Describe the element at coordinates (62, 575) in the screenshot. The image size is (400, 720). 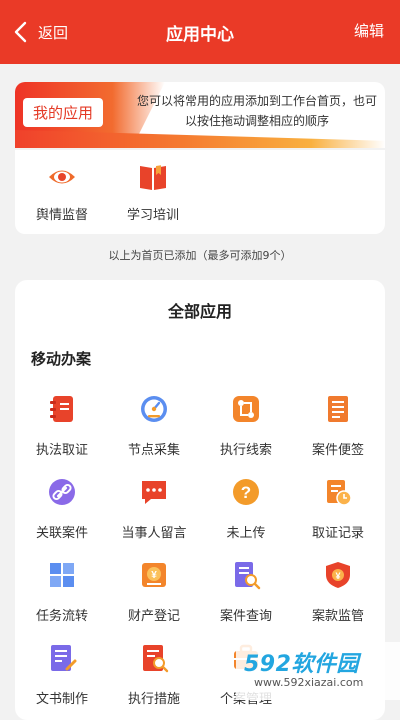
I see `grid-icon` at that location.